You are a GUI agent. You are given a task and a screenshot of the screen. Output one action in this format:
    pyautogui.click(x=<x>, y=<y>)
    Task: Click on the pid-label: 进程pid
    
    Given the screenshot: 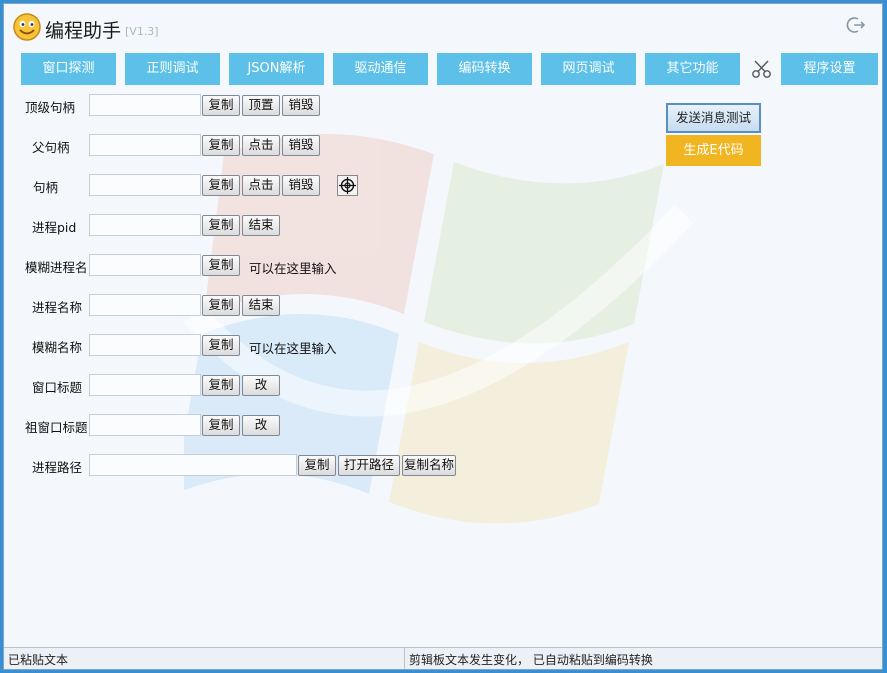 What is the action you would take?
    pyautogui.click(x=54, y=227)
    